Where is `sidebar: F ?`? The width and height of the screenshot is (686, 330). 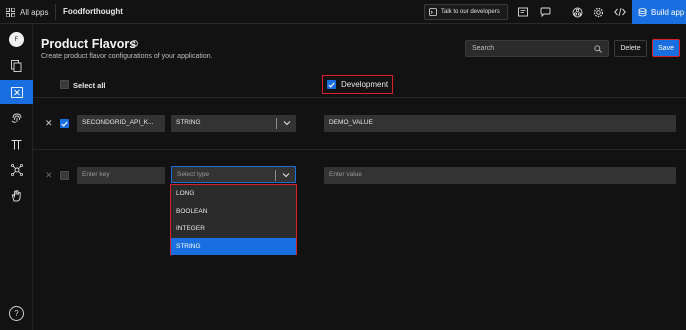
sidebar: F ? is located at coordinates (16, 177).